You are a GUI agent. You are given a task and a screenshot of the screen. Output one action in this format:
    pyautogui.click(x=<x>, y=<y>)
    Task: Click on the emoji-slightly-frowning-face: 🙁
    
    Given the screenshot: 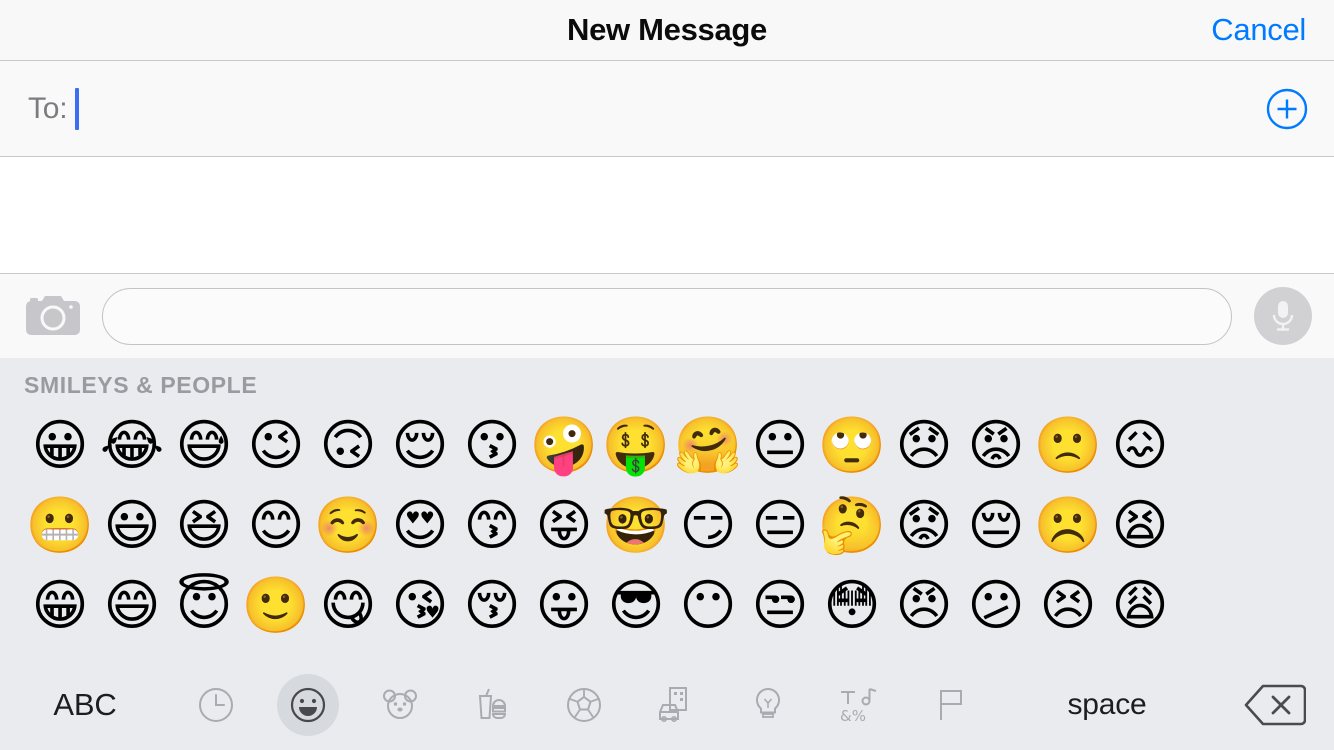 What is the action you would take?
    pyautogui.click(x=1068, y=445)
    